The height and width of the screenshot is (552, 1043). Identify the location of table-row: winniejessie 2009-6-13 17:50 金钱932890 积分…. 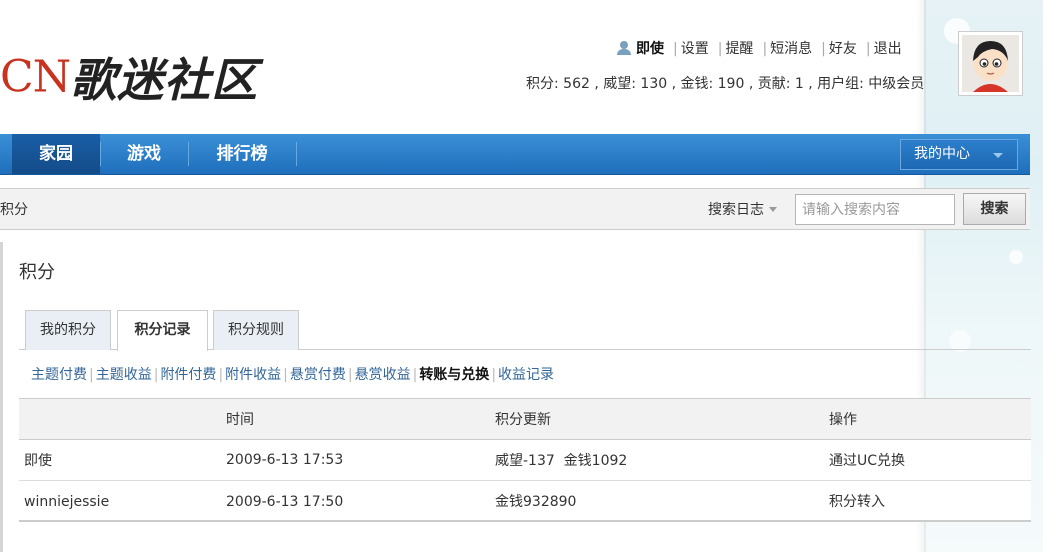
(525, 501).